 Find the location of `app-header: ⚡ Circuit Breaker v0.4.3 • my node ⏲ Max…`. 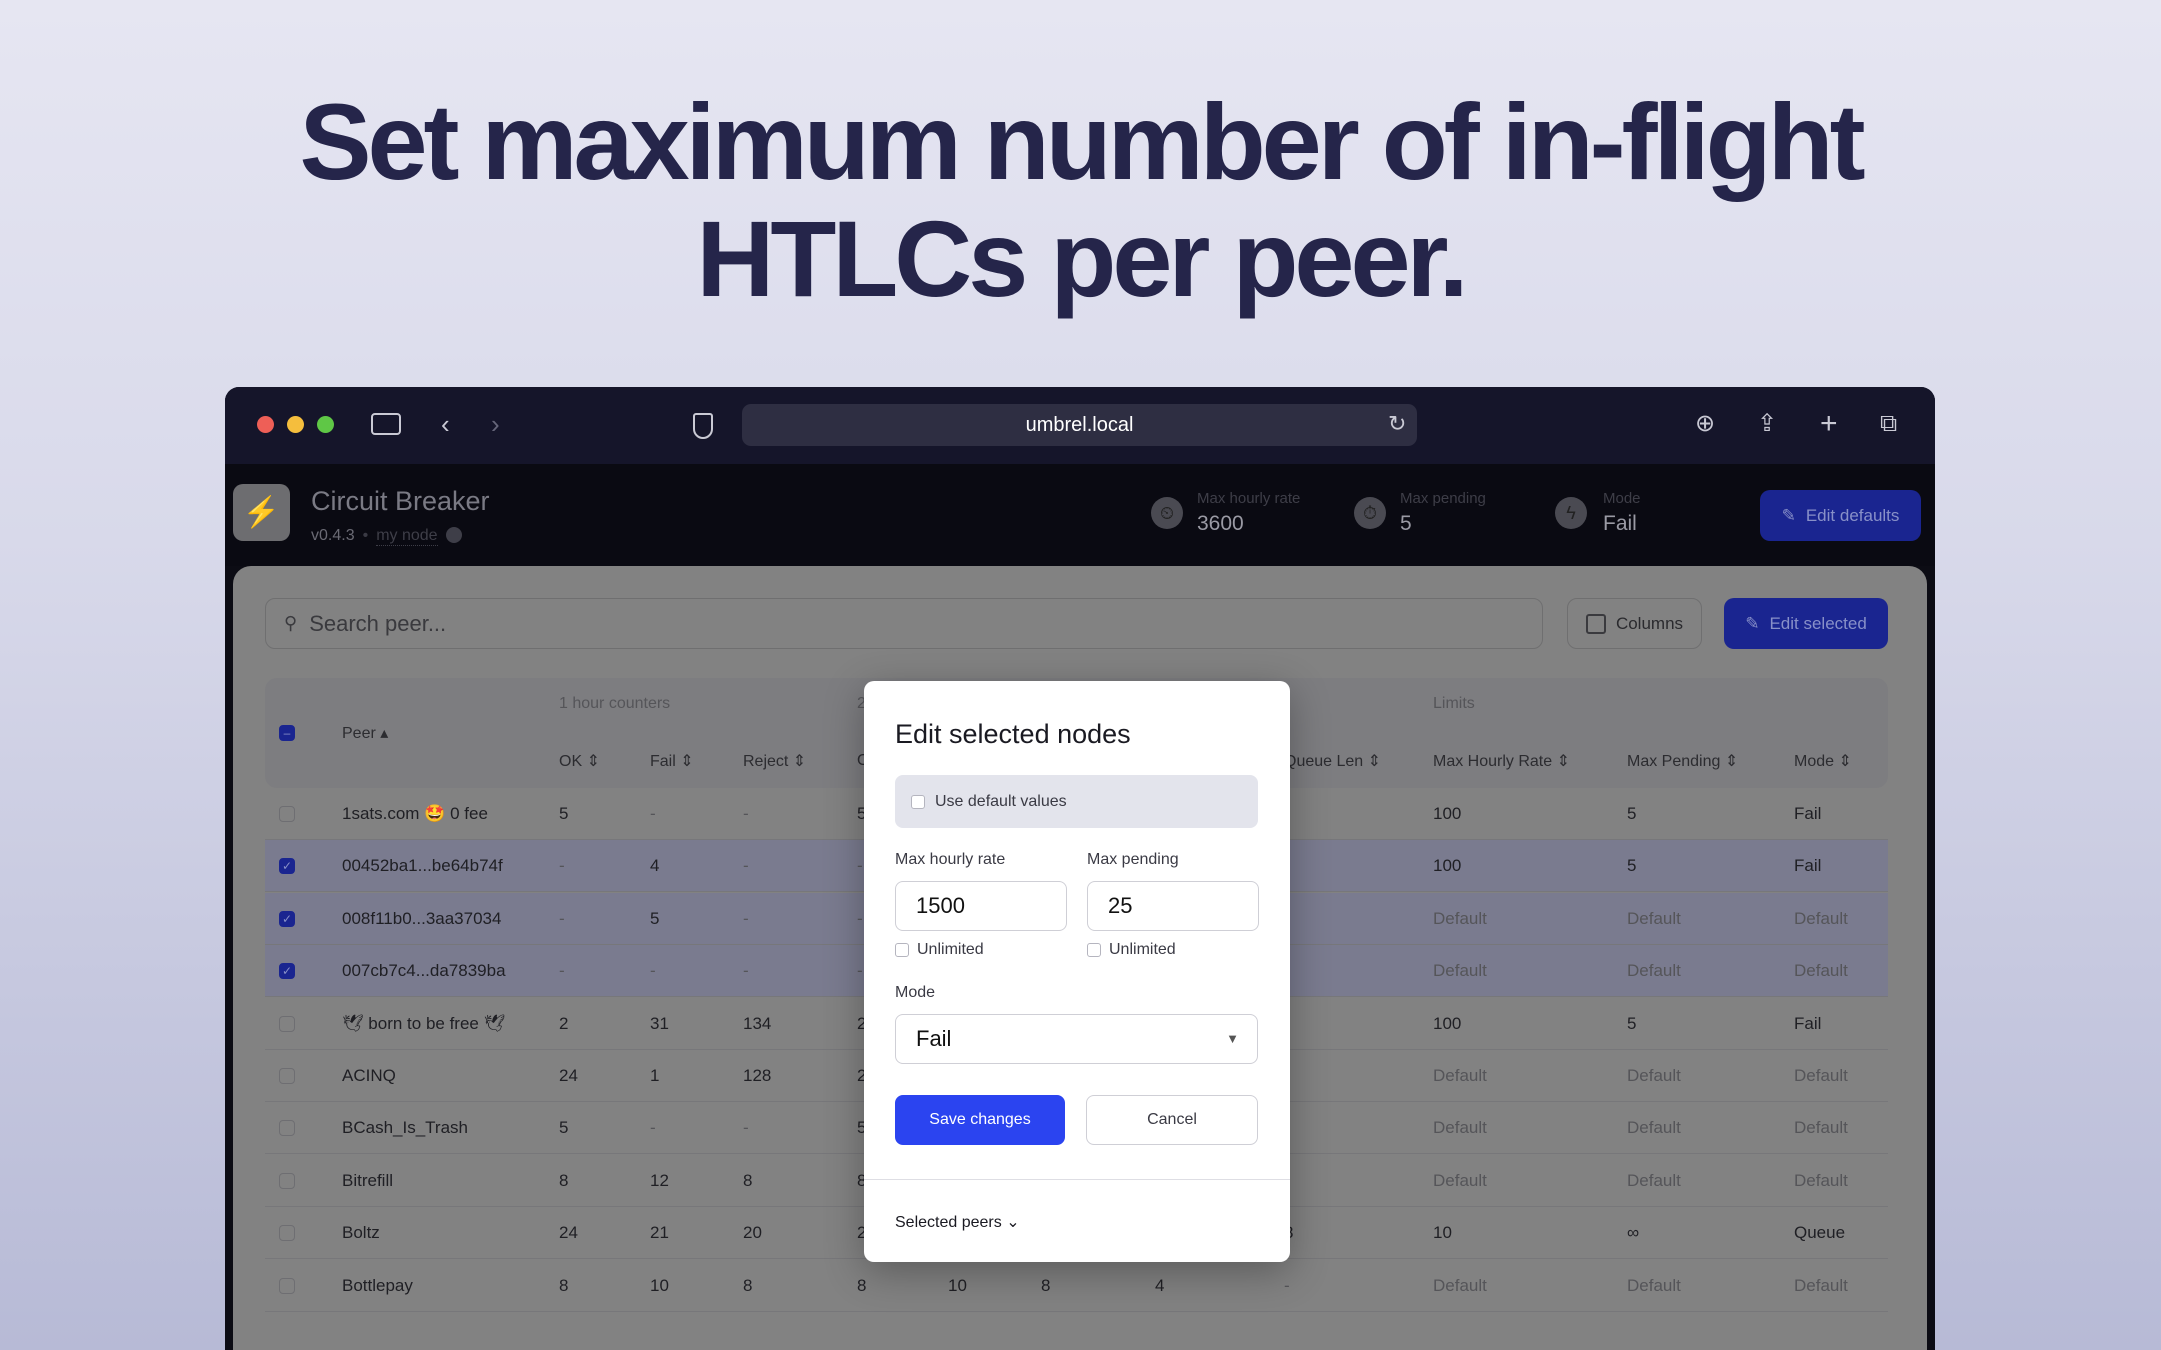

app-header: ⚡ Circuit Breaker v0.4.3 • my node ⏲ Max… is located at coordinates (1080, 515).